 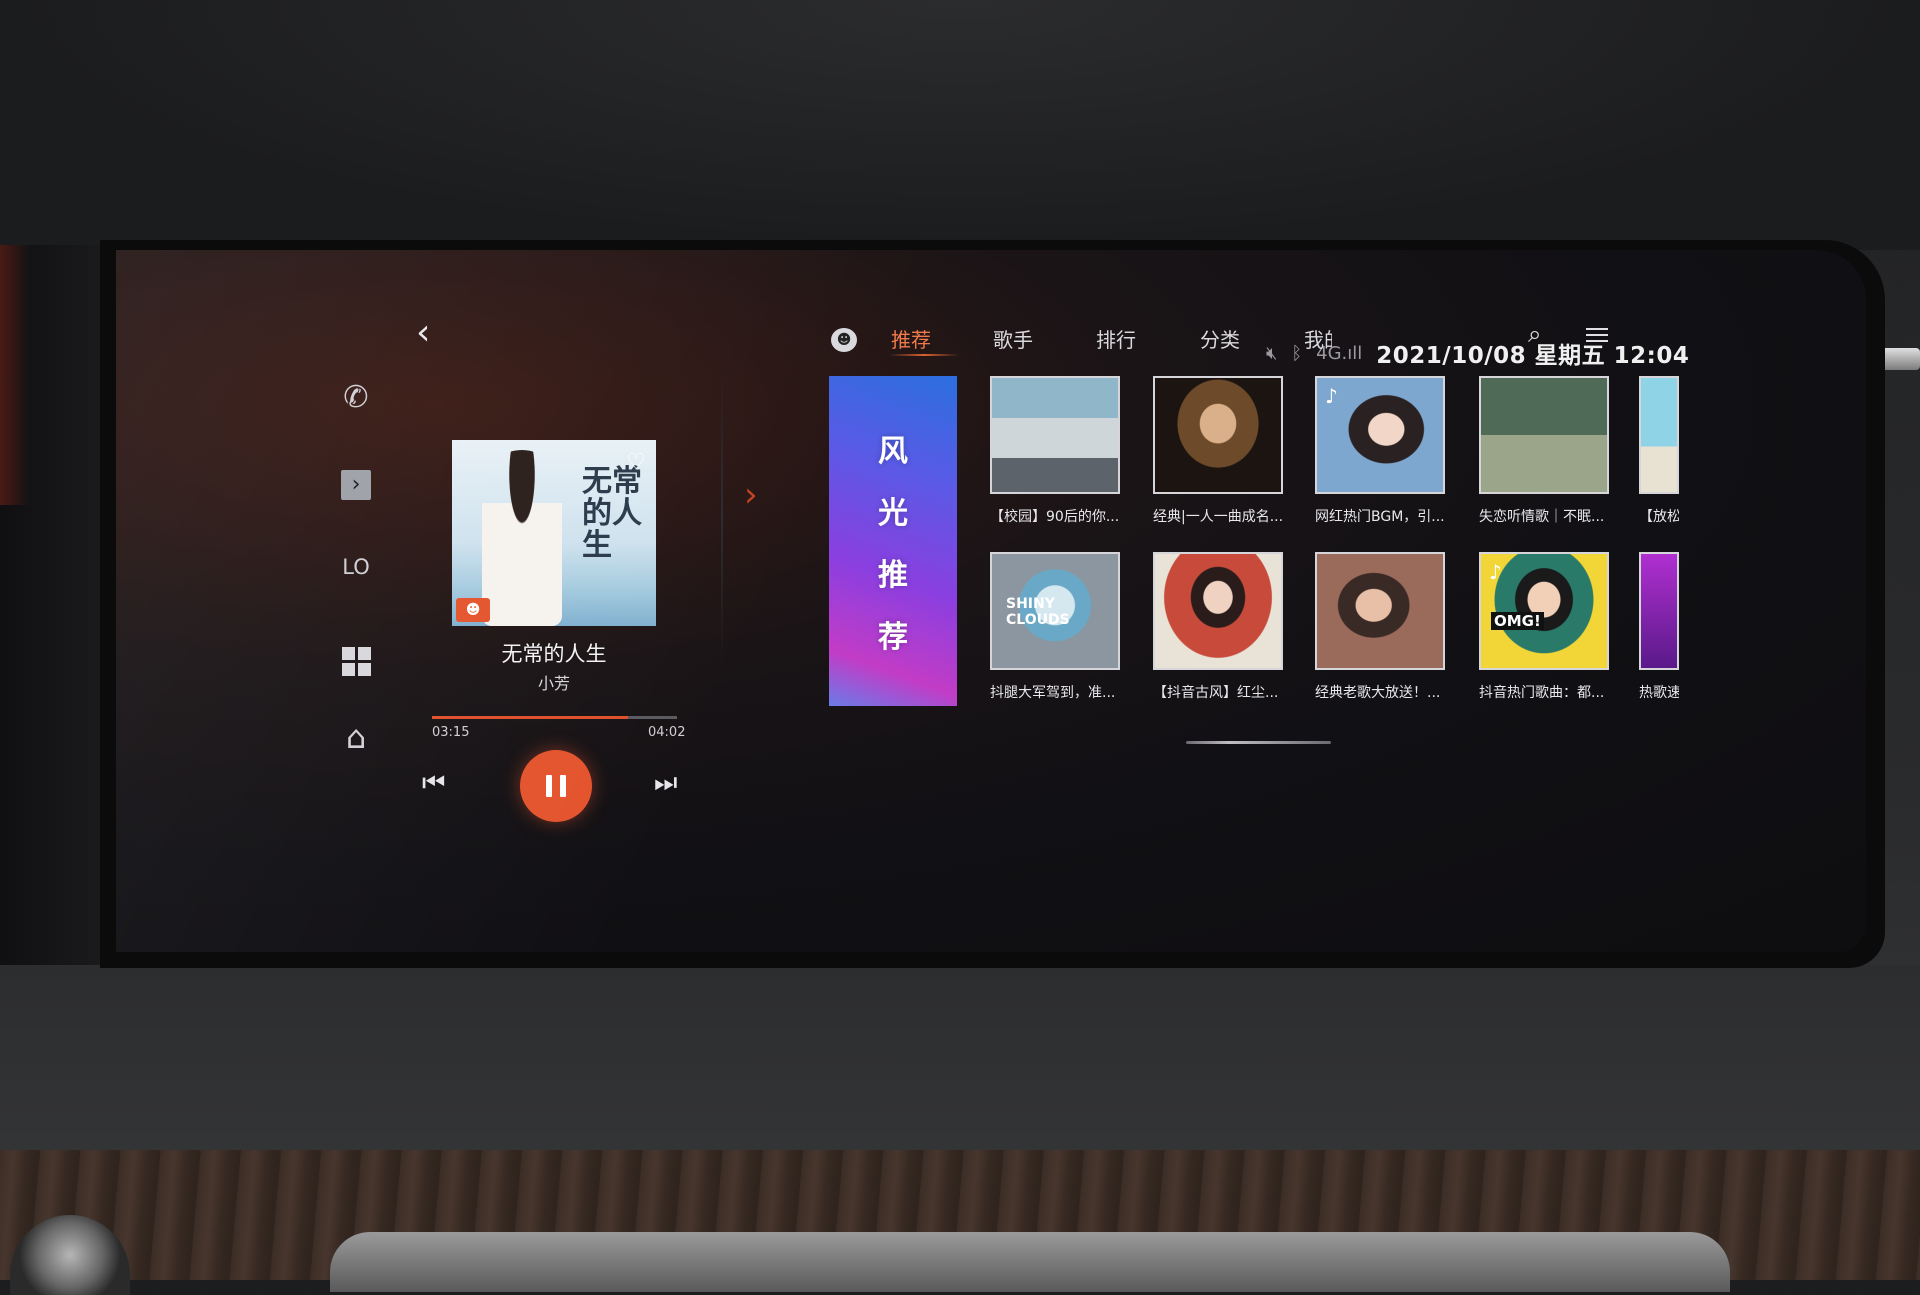 I want to click on list-icon, so click(x=1597, y=335).